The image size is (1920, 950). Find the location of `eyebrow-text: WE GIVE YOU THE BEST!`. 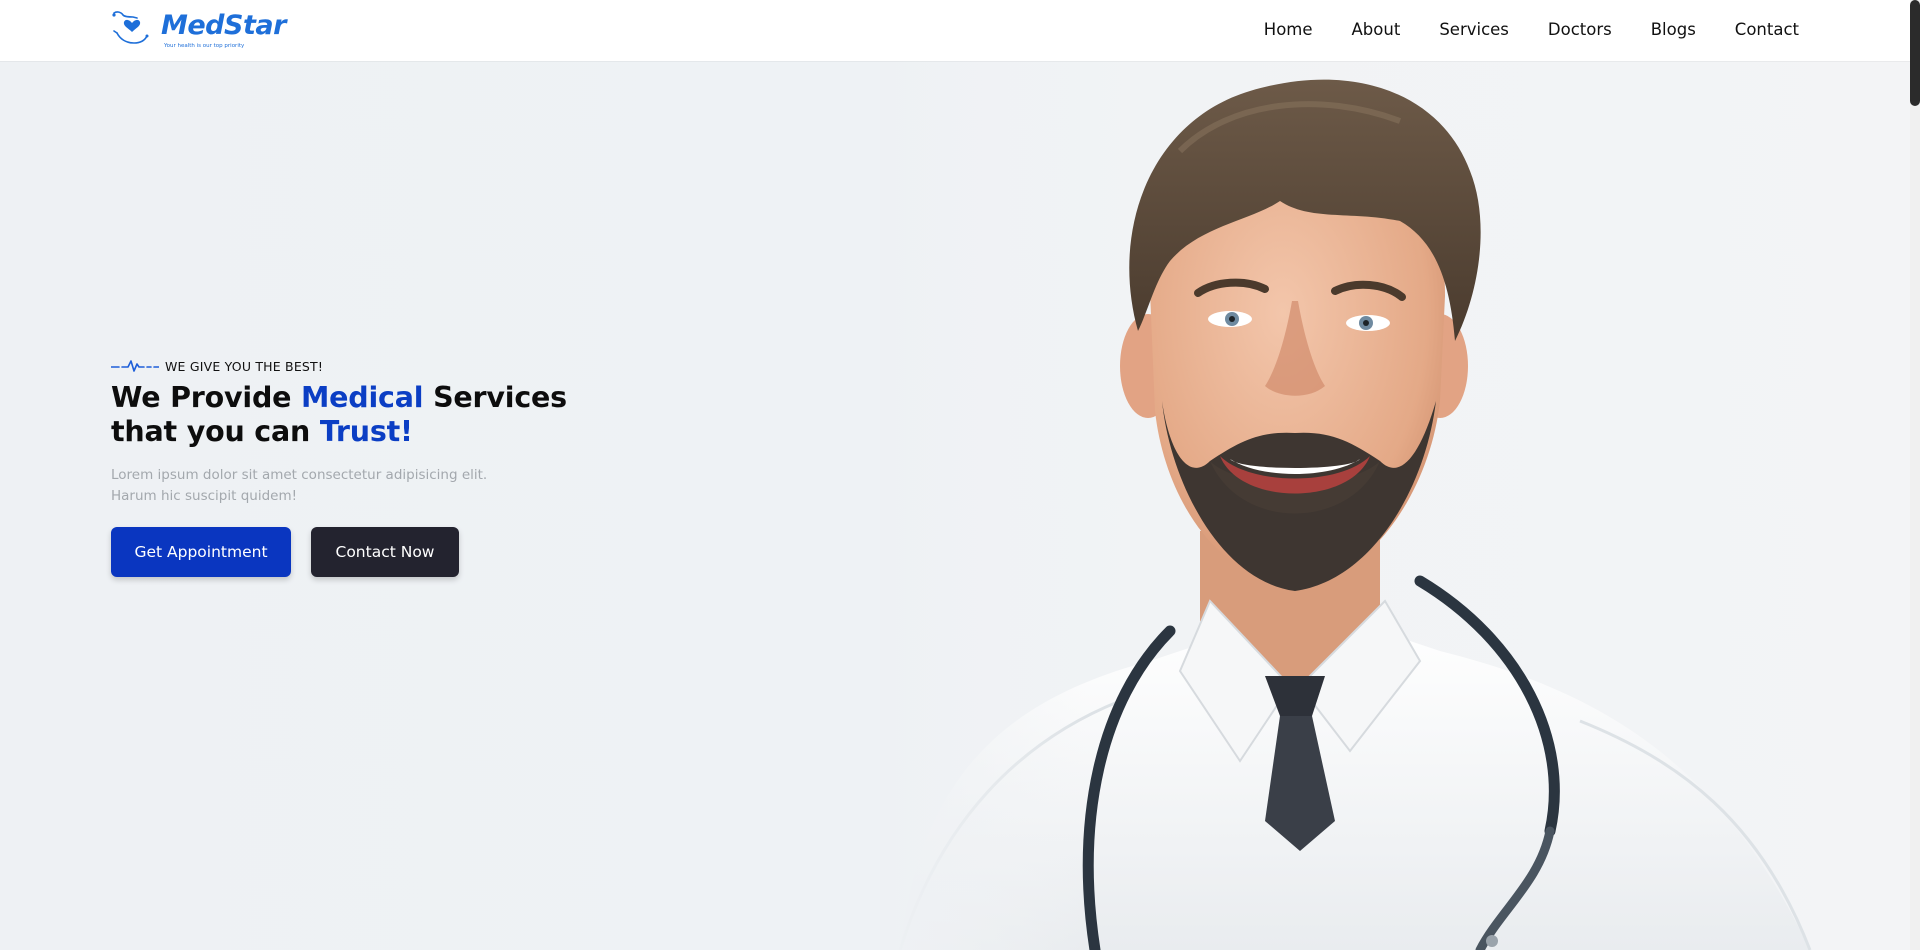

eyebrow-text: WE GIVE YOU THE BEST! is located at coordinates (244, 366).